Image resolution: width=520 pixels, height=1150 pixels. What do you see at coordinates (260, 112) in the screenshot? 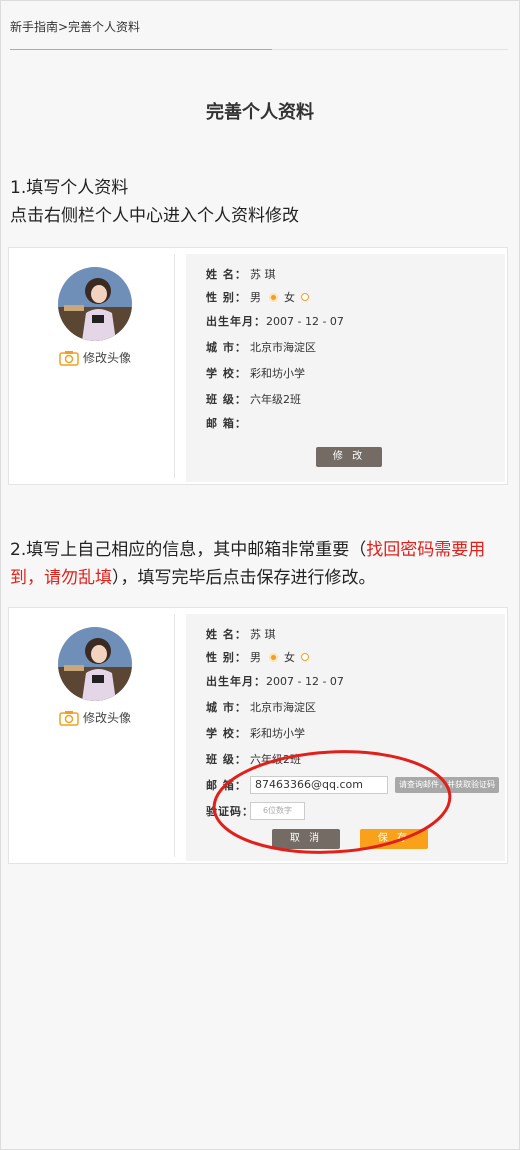
I see `page-title: 完善个人资料` at bounding box center [260, 112].